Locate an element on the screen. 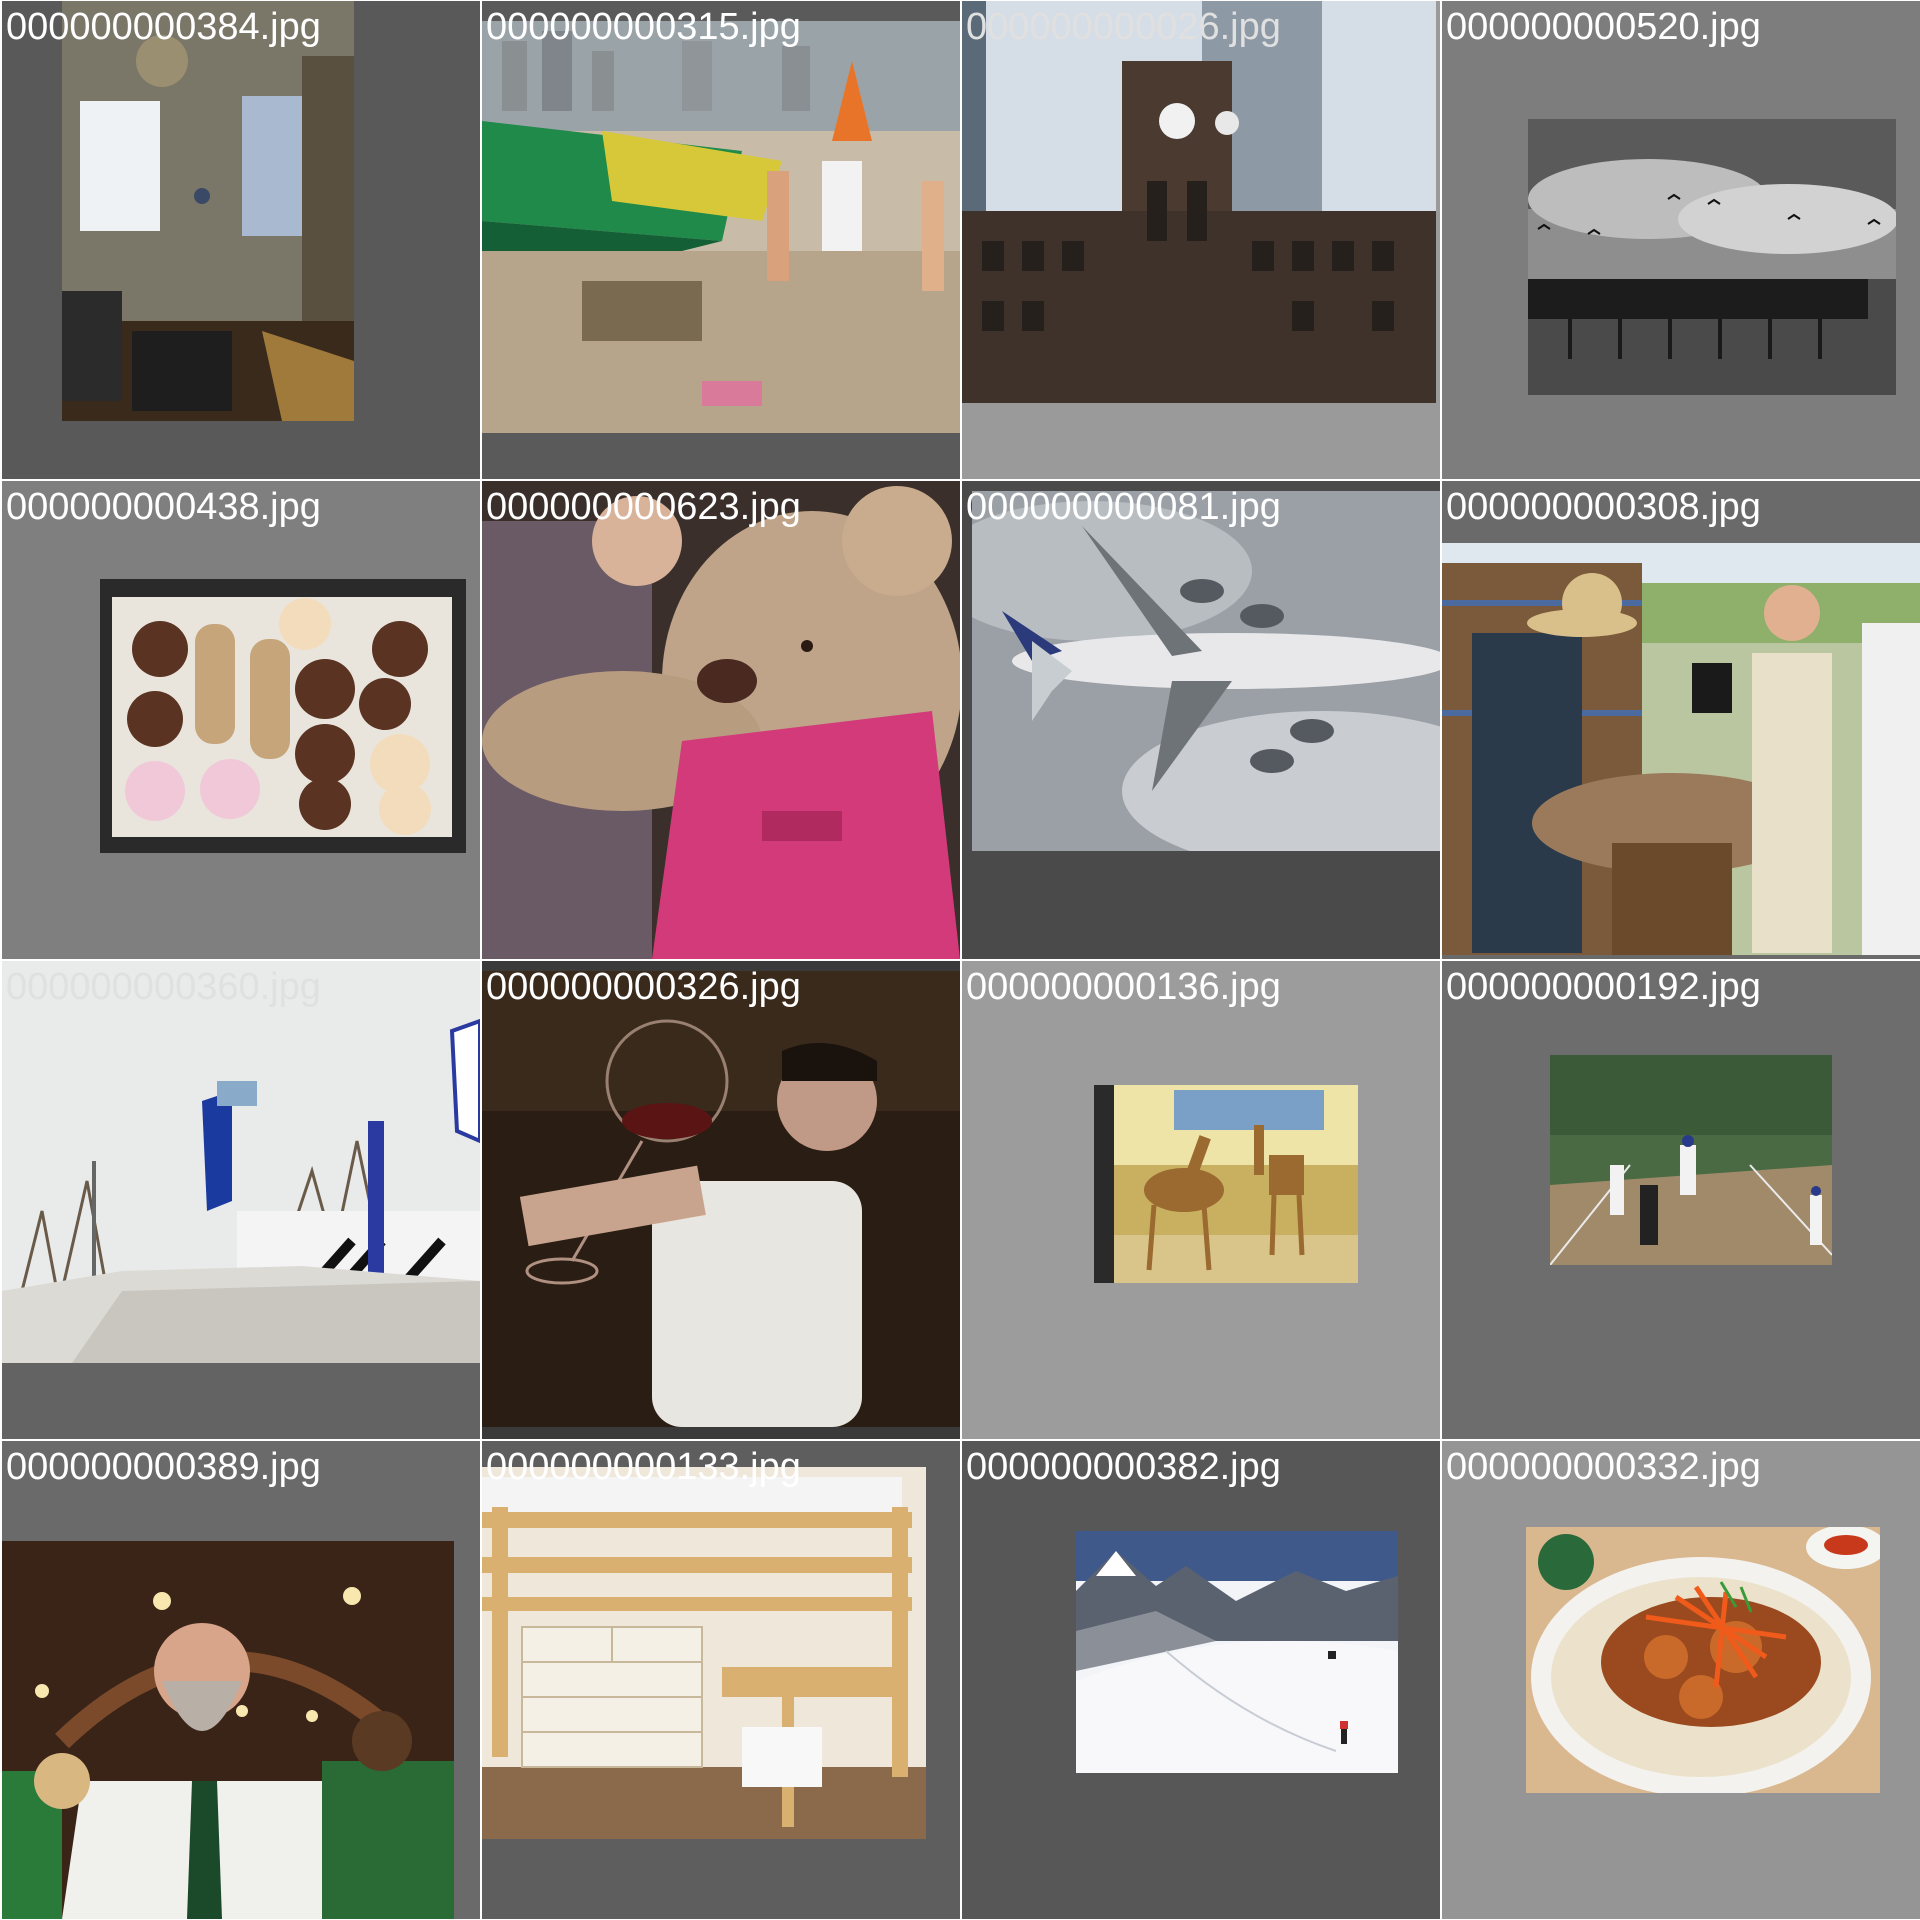 The image size is (1920, 1920). tile-filename: 000000000384.jpg is located at coordinates (163, 27).